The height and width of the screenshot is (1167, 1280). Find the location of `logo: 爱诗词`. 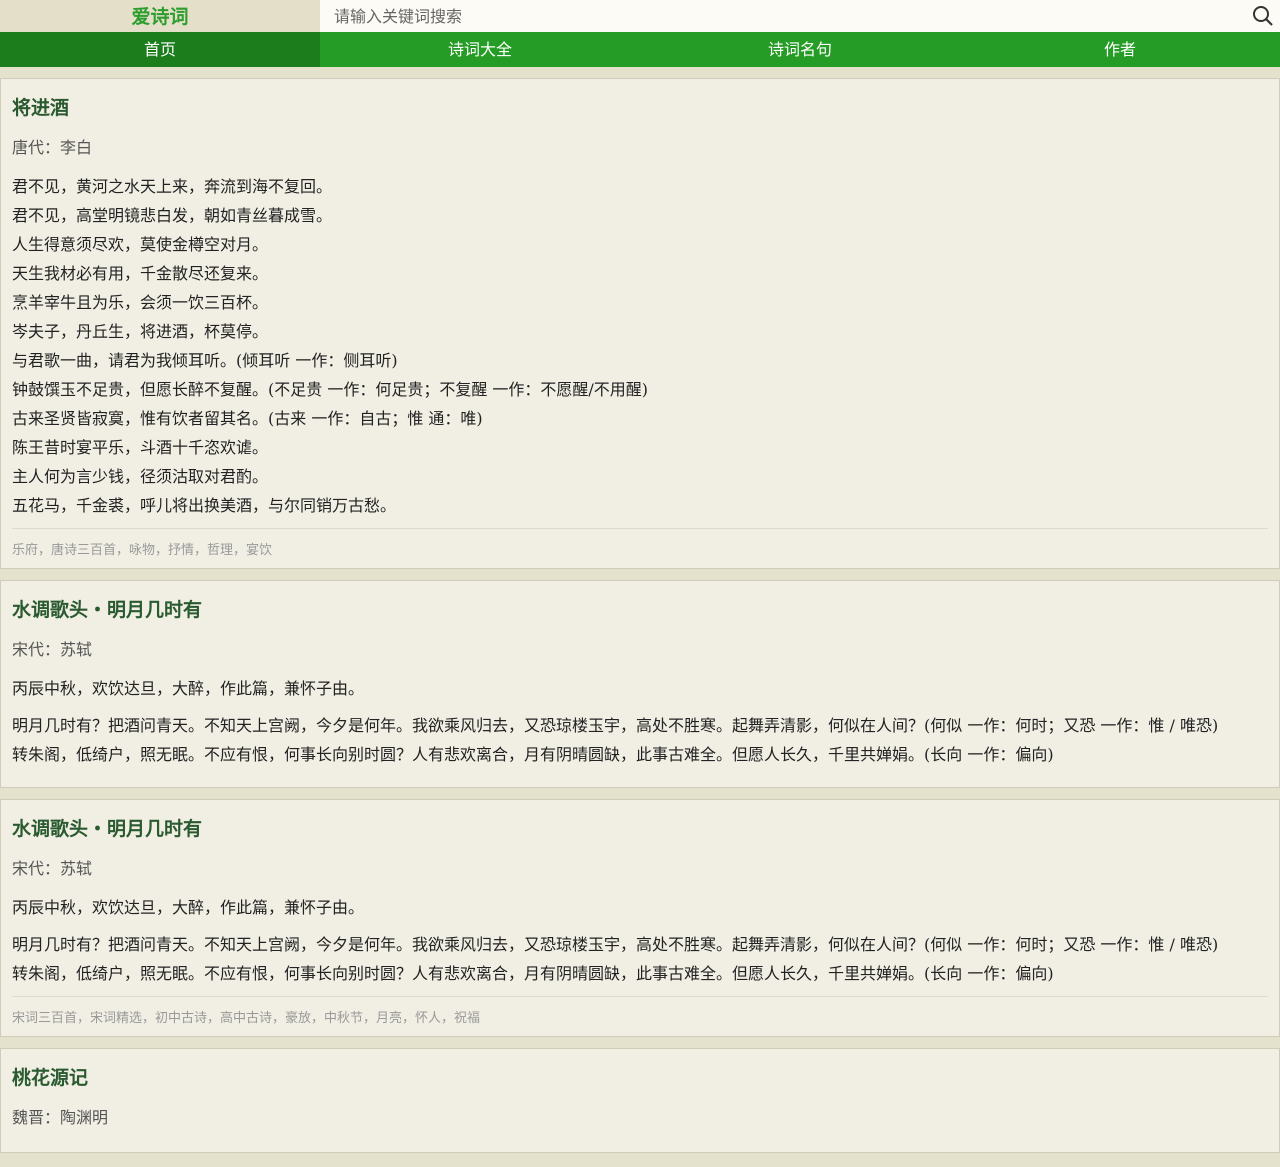

logo: 爱诗词 is located at coordinates (160, 16).